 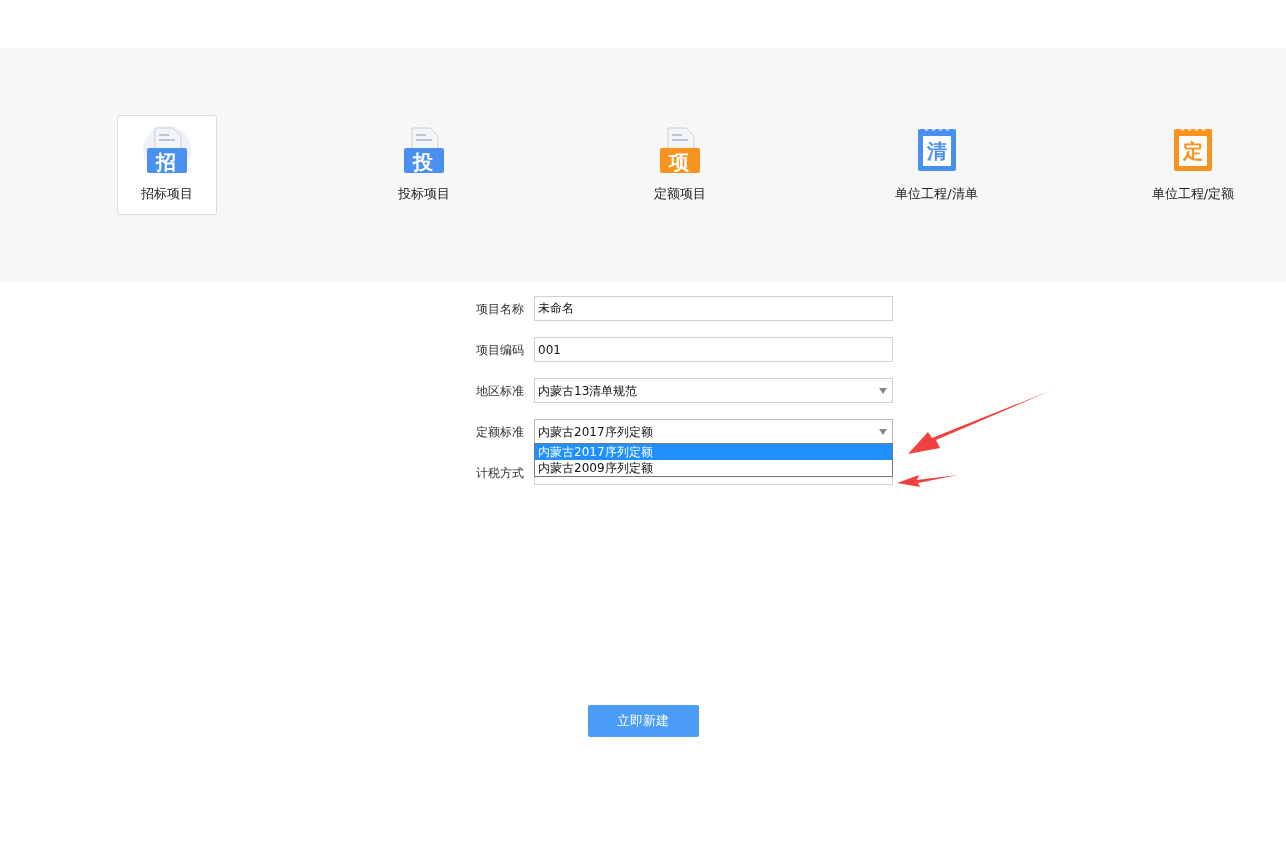 I want to click on field-label: 计税方式, so click(x=499, y=473).